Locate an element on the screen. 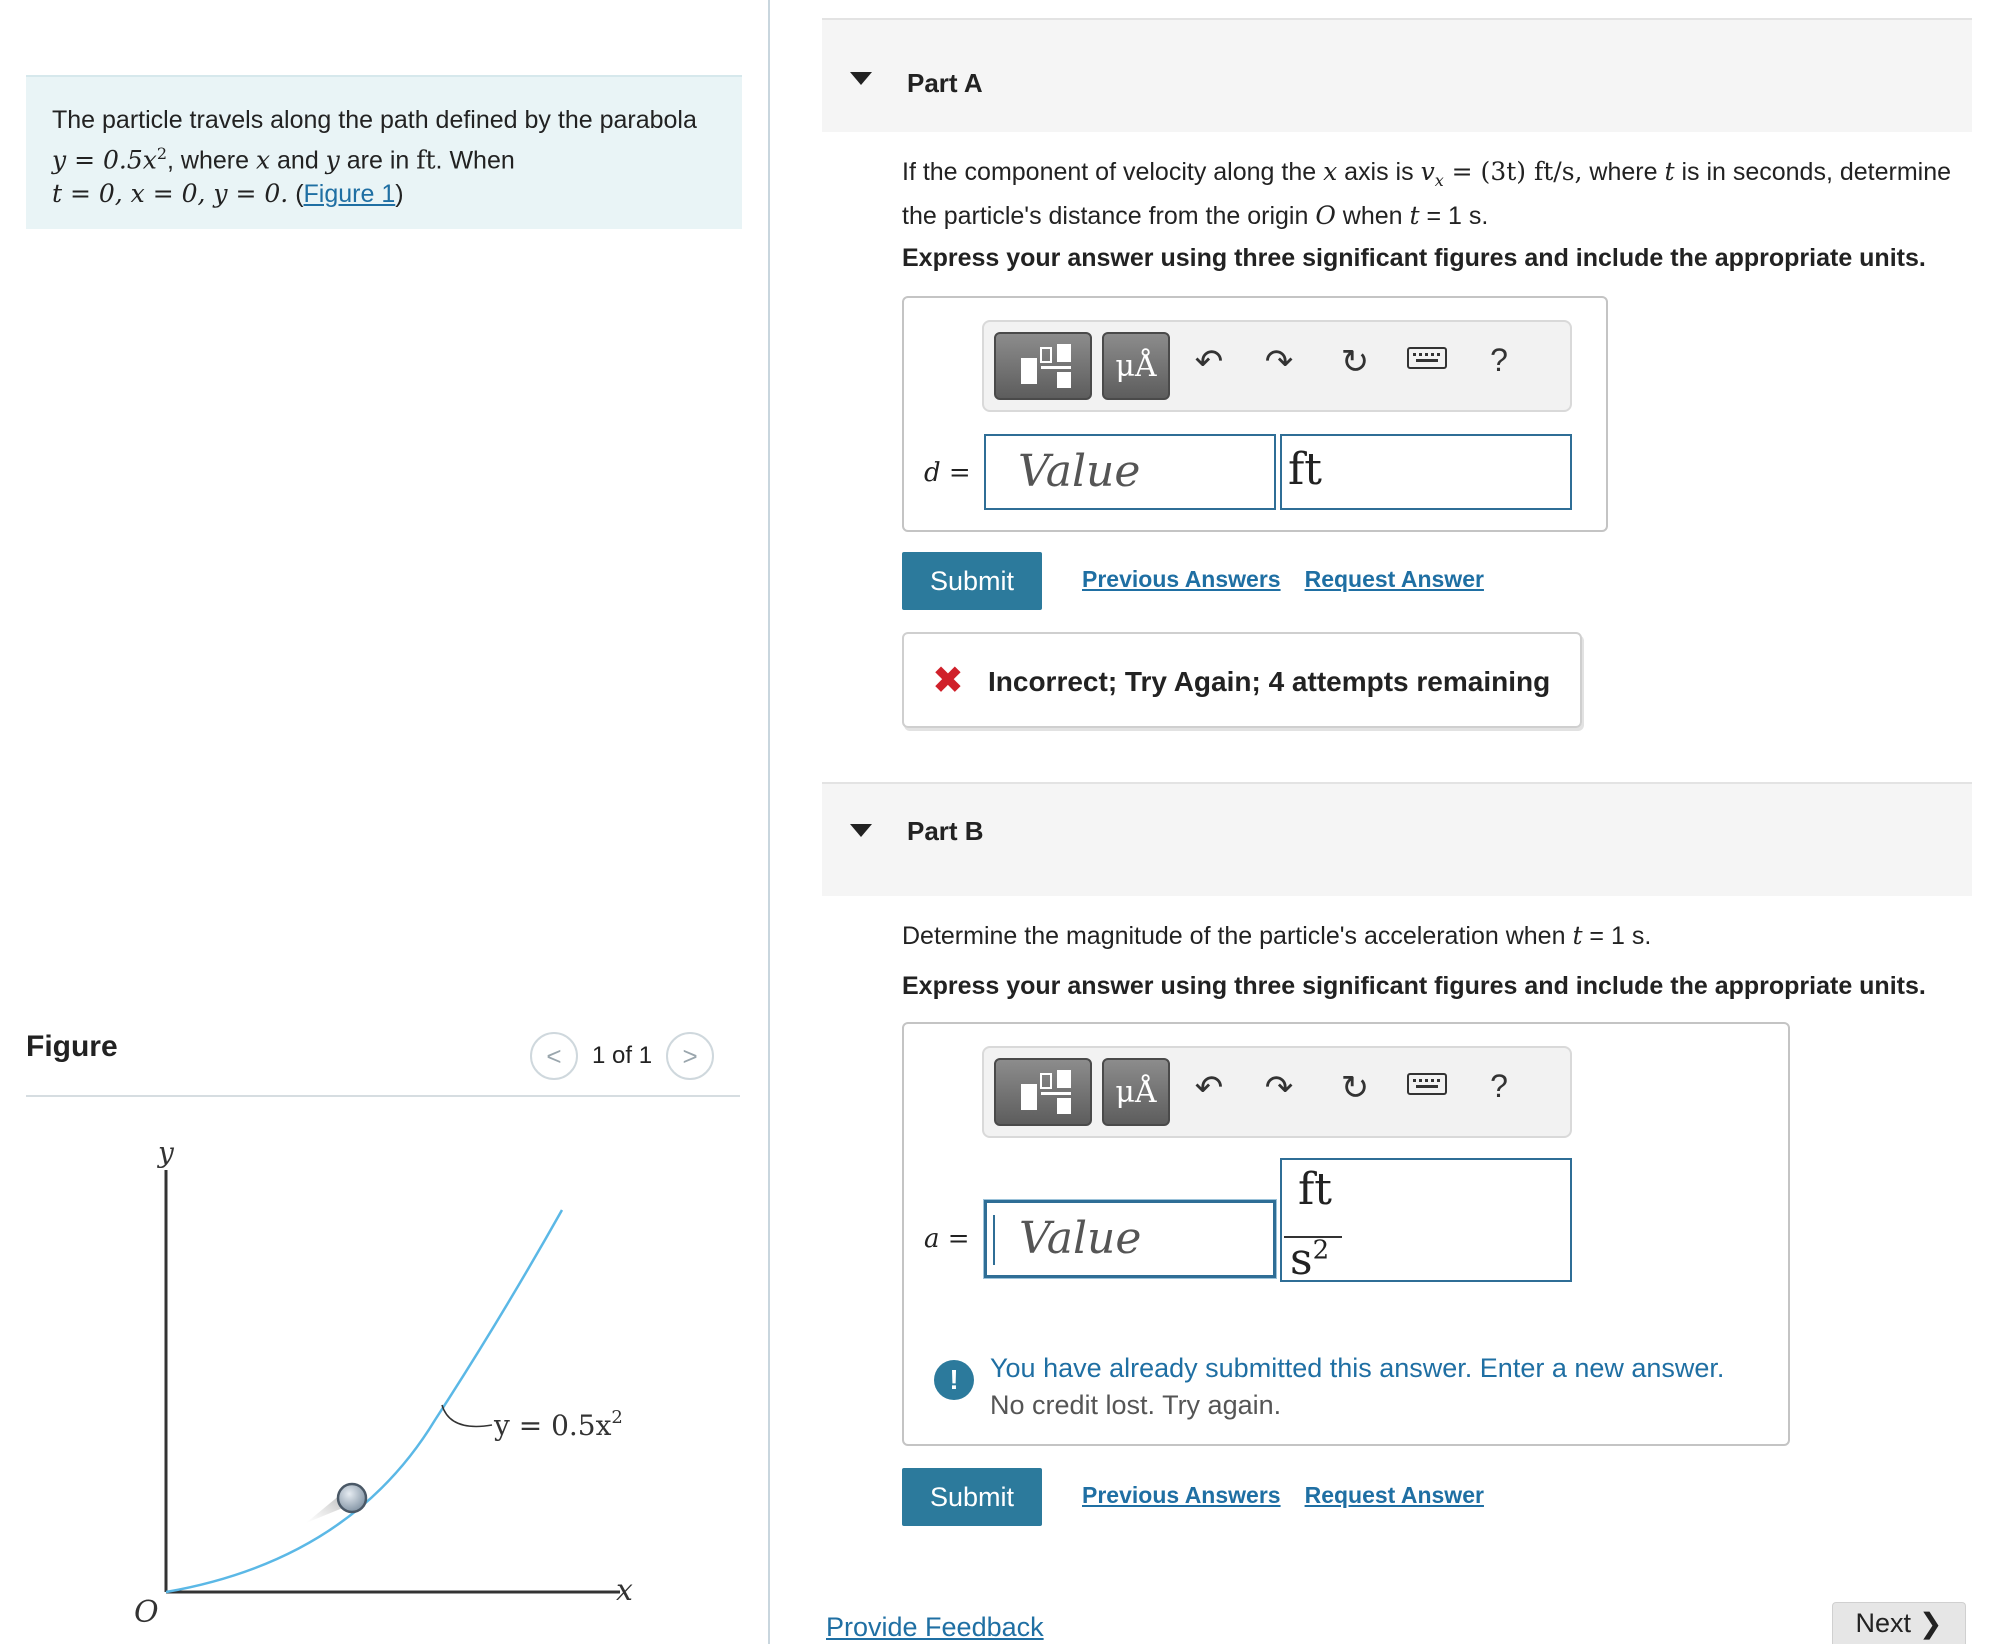 The image size is (1994, 1644). next-label: Next is located at coordinates (1883, 1623).